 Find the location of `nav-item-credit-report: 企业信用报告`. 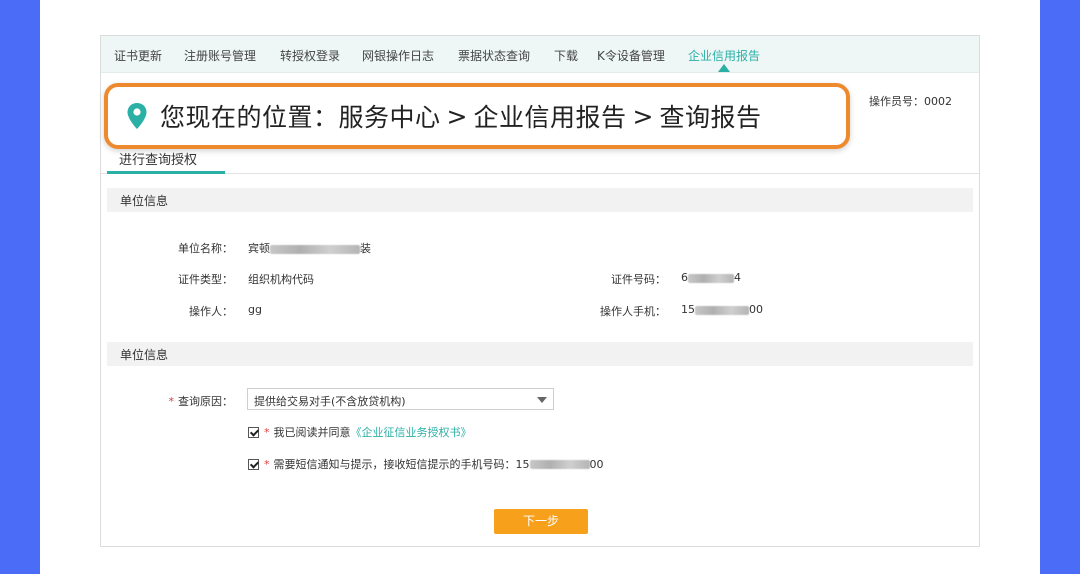

nav-item-credit-report: 企业信用报告 is located at coordinates (724, 55).